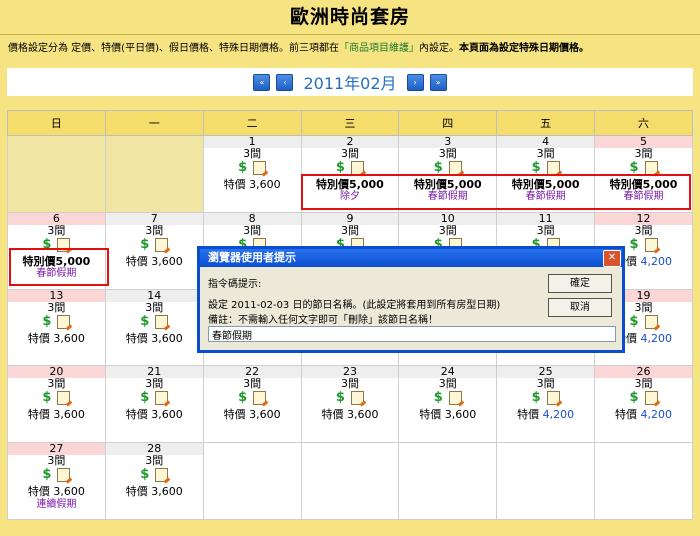 The height and width of the screenshot is (536, 700). What do you see at coordinates (154, 218) in the screenshot?
I see `day-number: 7` at bounding box center [154, 218].